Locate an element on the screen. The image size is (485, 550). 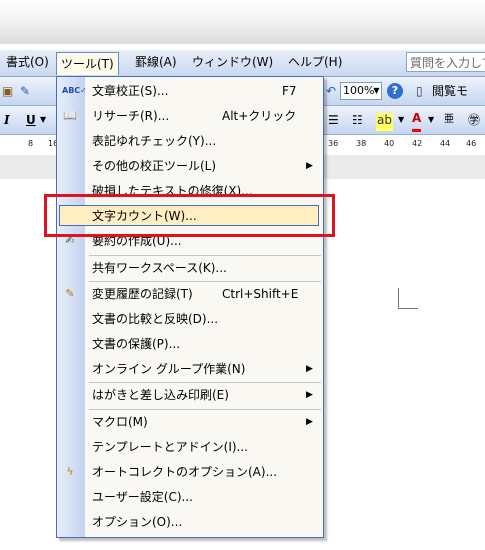
menu-help: ヘルプ(H) is located at coordinates (315, 62).